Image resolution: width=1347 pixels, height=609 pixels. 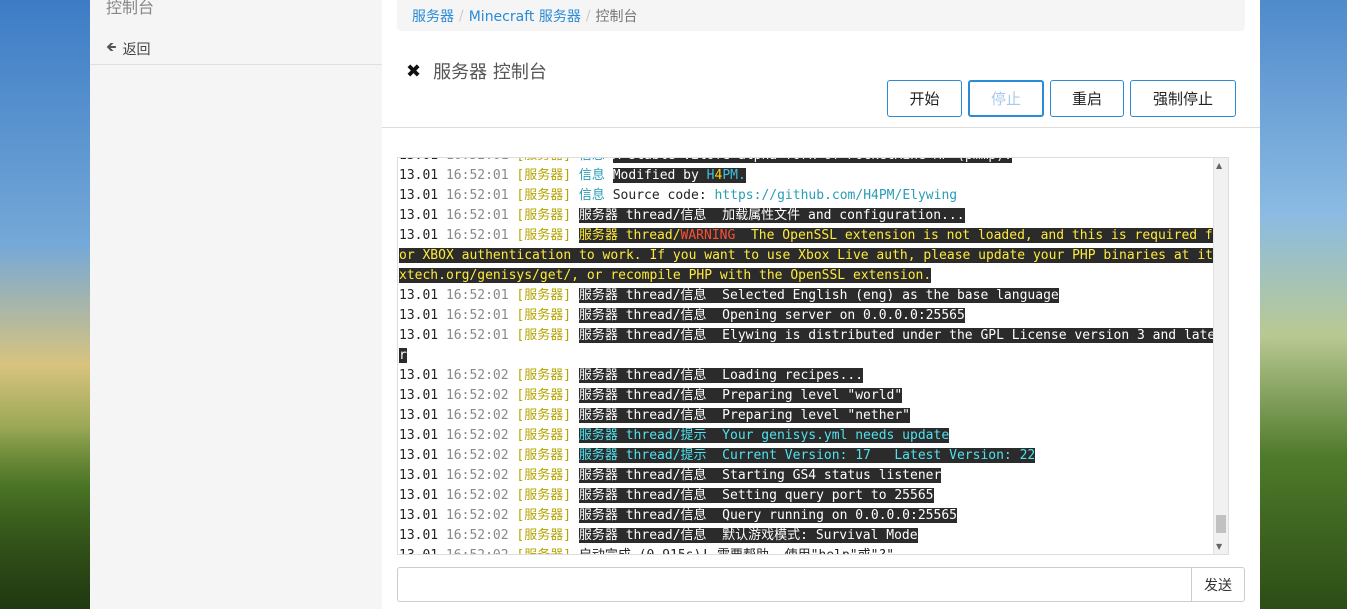 What do you see at coordinates (924, 98) in the screenshot?
I see `start-button: 开始` at bounding box center [924, 98].